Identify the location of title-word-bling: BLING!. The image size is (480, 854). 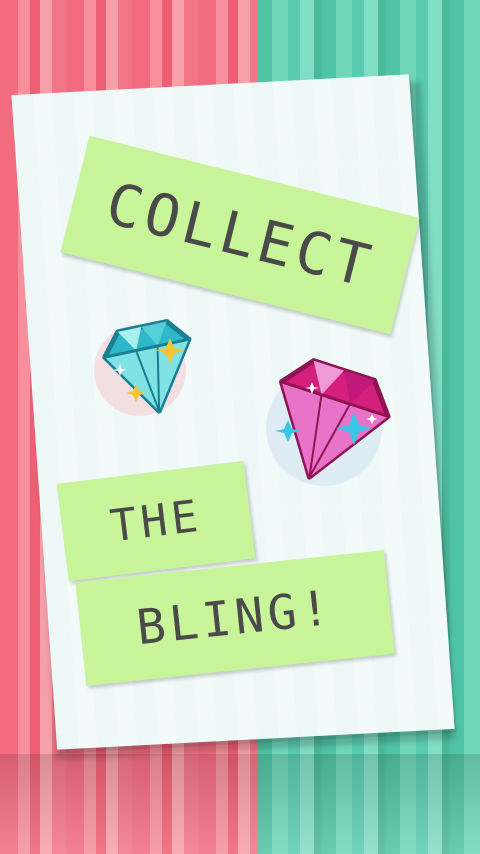
(235, 618).